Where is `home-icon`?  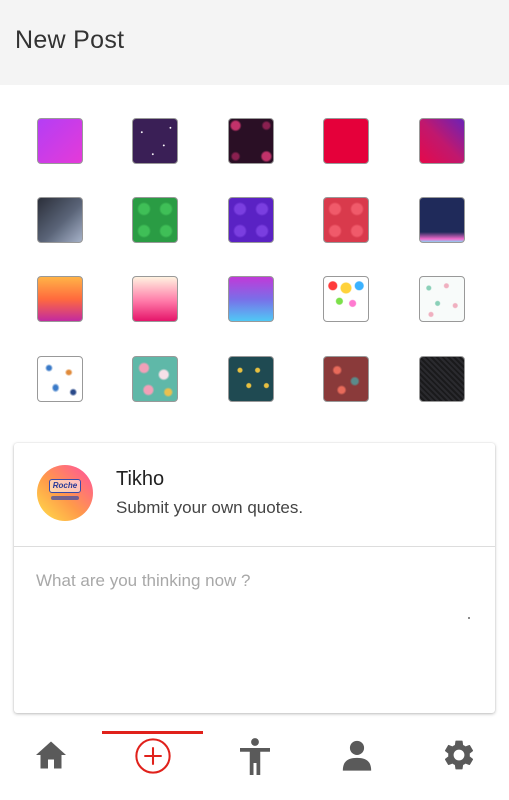
home-icon is located at coordinates (51, 755).